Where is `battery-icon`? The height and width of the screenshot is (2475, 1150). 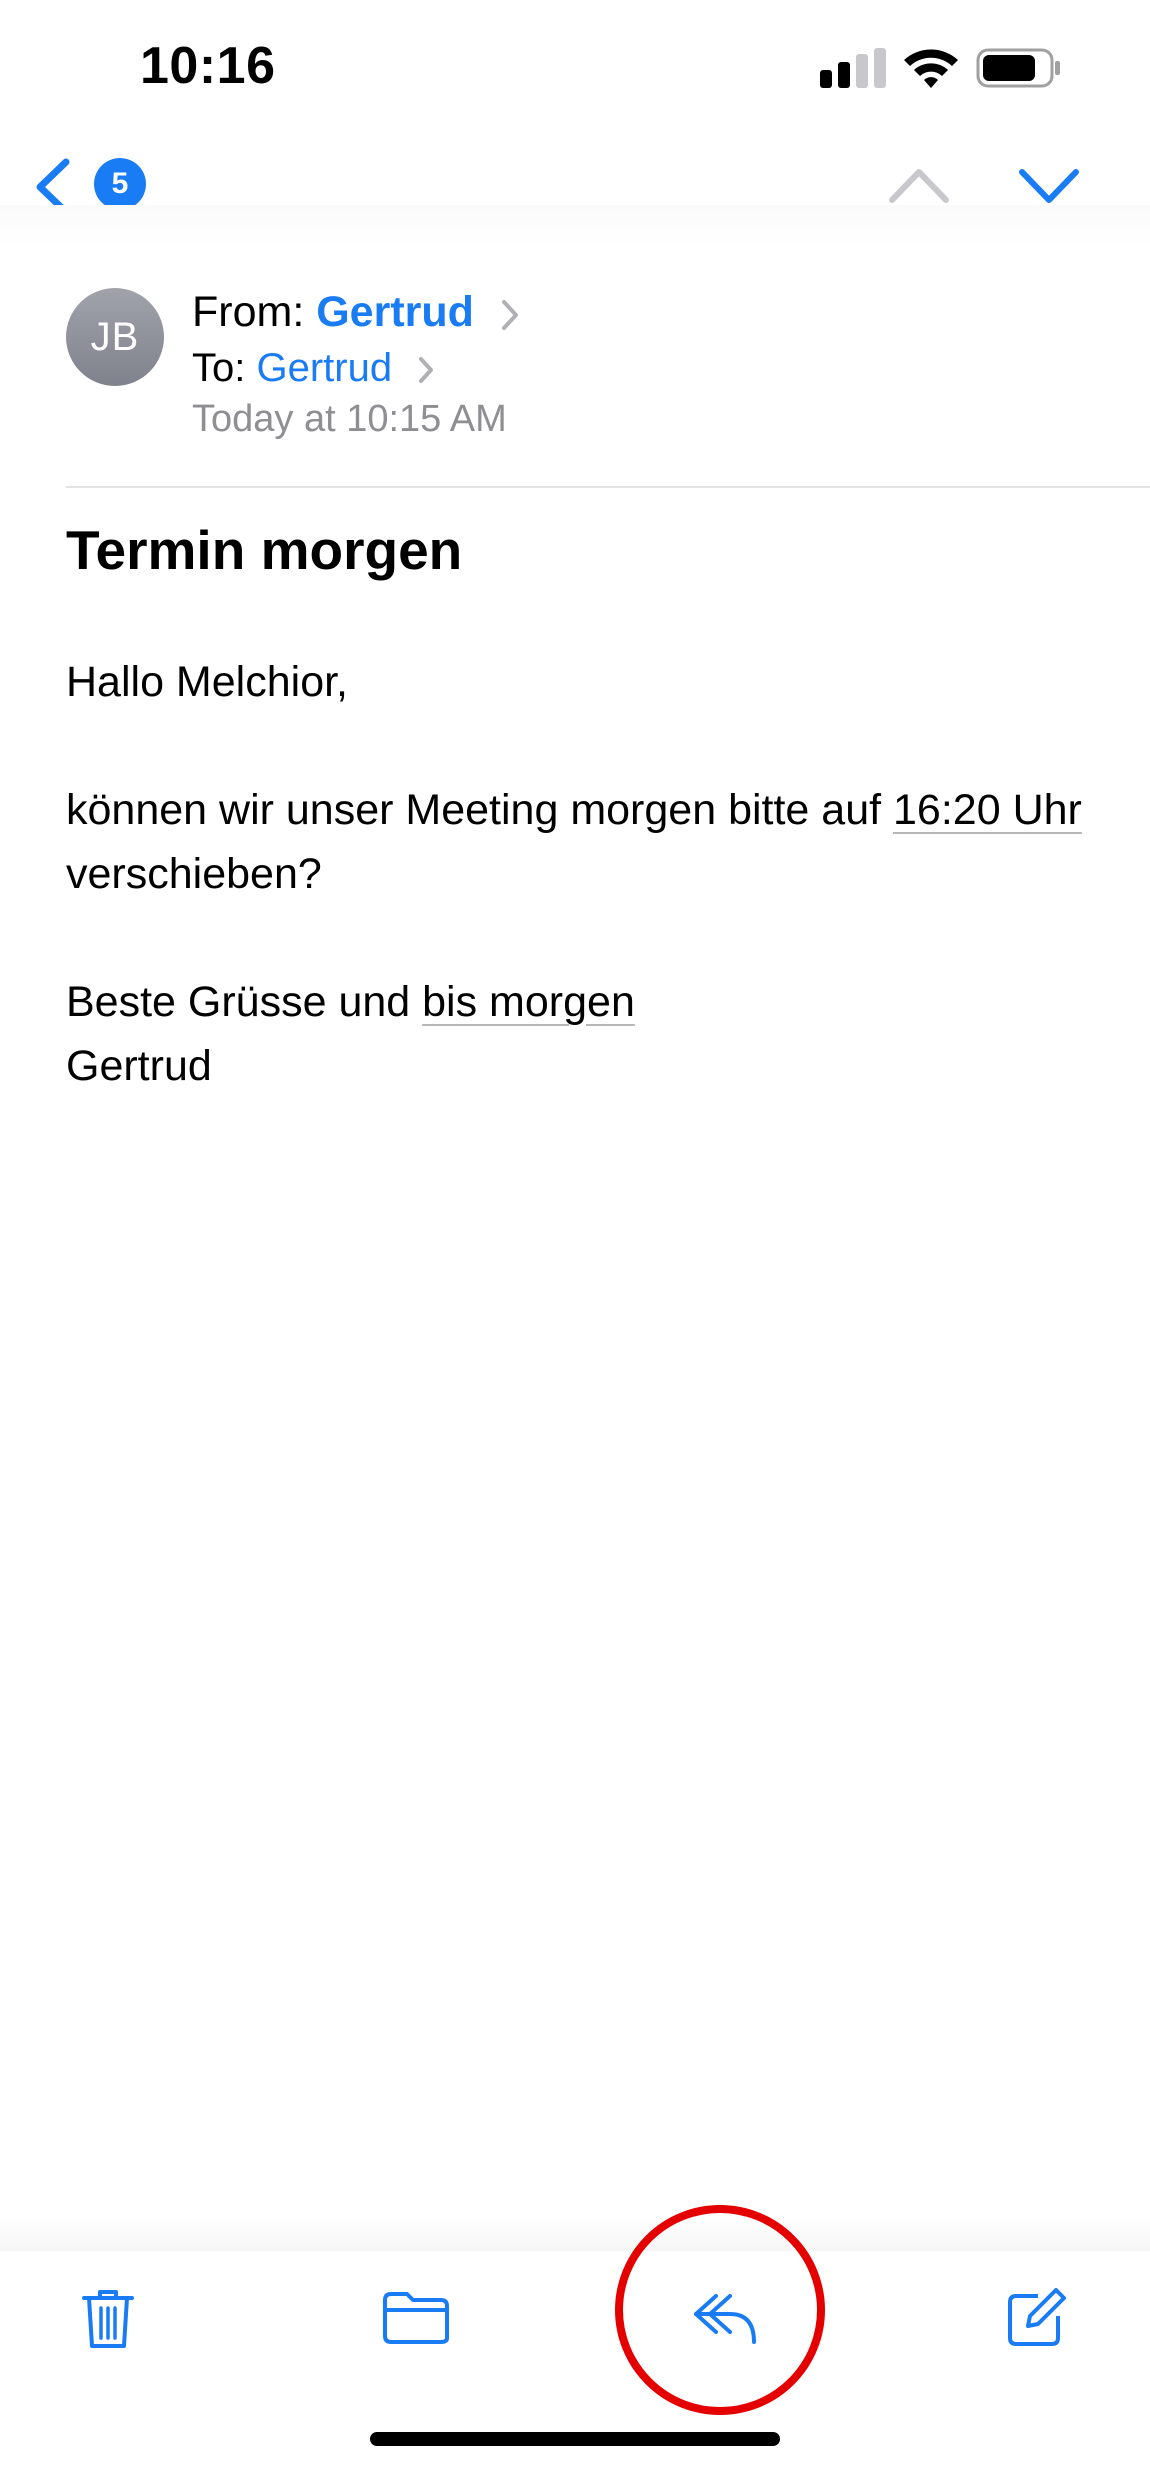
battery-icon is located at coordinates (1018, 68).